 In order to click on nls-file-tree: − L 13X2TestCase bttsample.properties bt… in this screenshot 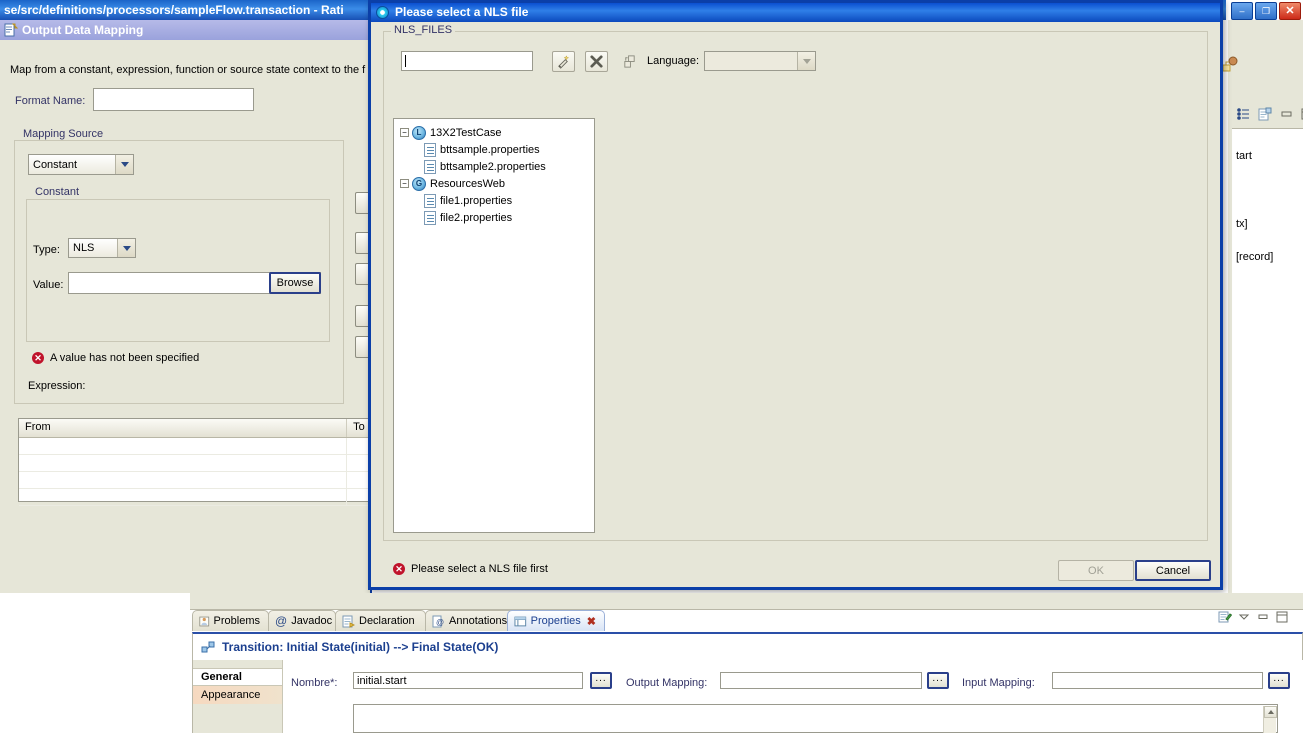, I will do `click(494, 325)`.